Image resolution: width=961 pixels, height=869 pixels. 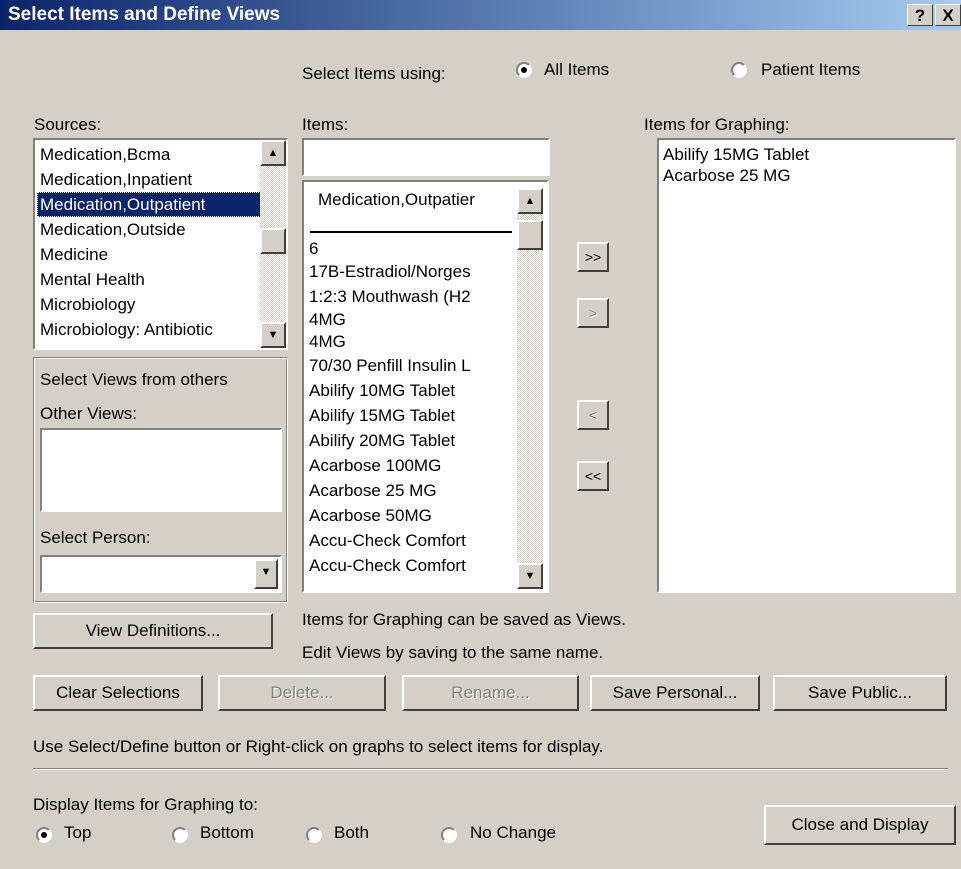 I want to click on item-entry: 1:2:3 Mouthwash (H2, so click(x=413, y=296).